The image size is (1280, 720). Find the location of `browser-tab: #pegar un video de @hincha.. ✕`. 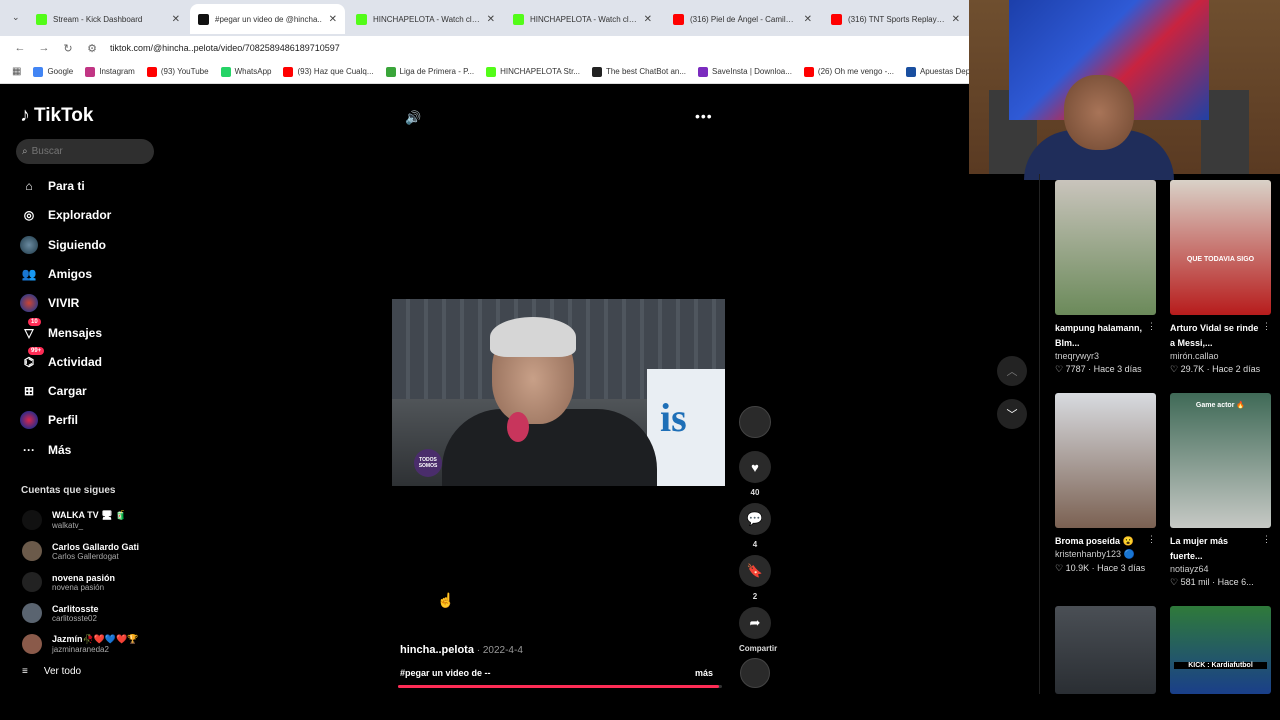

browser-tab: #pegar un video de @hincha.. ✕ is located at coordinates (267, 19).